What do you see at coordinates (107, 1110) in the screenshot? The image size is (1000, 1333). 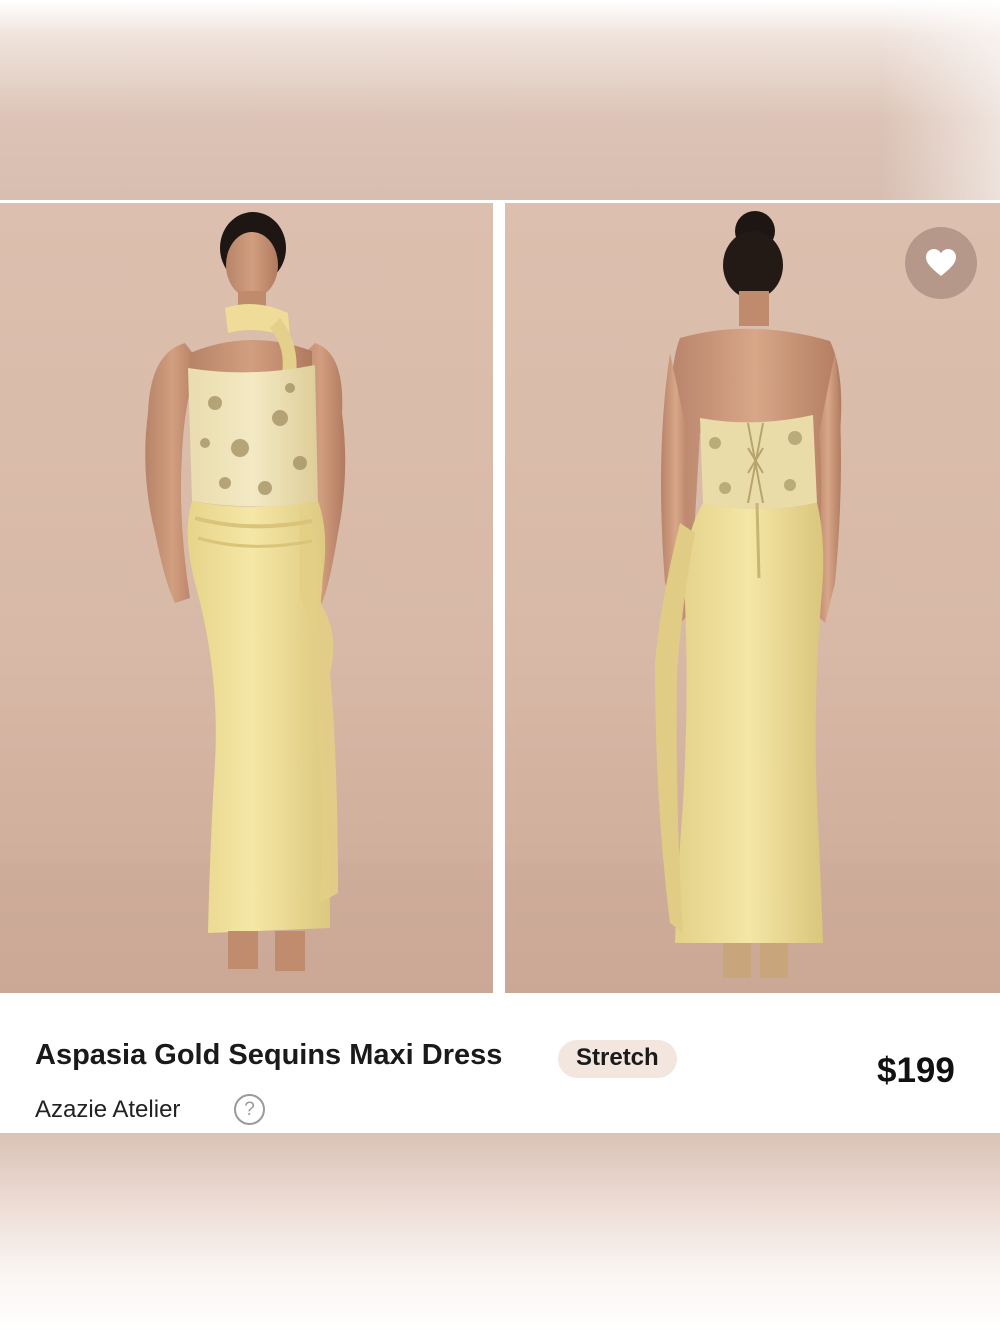 I see `brand-name: Azazie Atelier` at bounding box center [107, 1110].